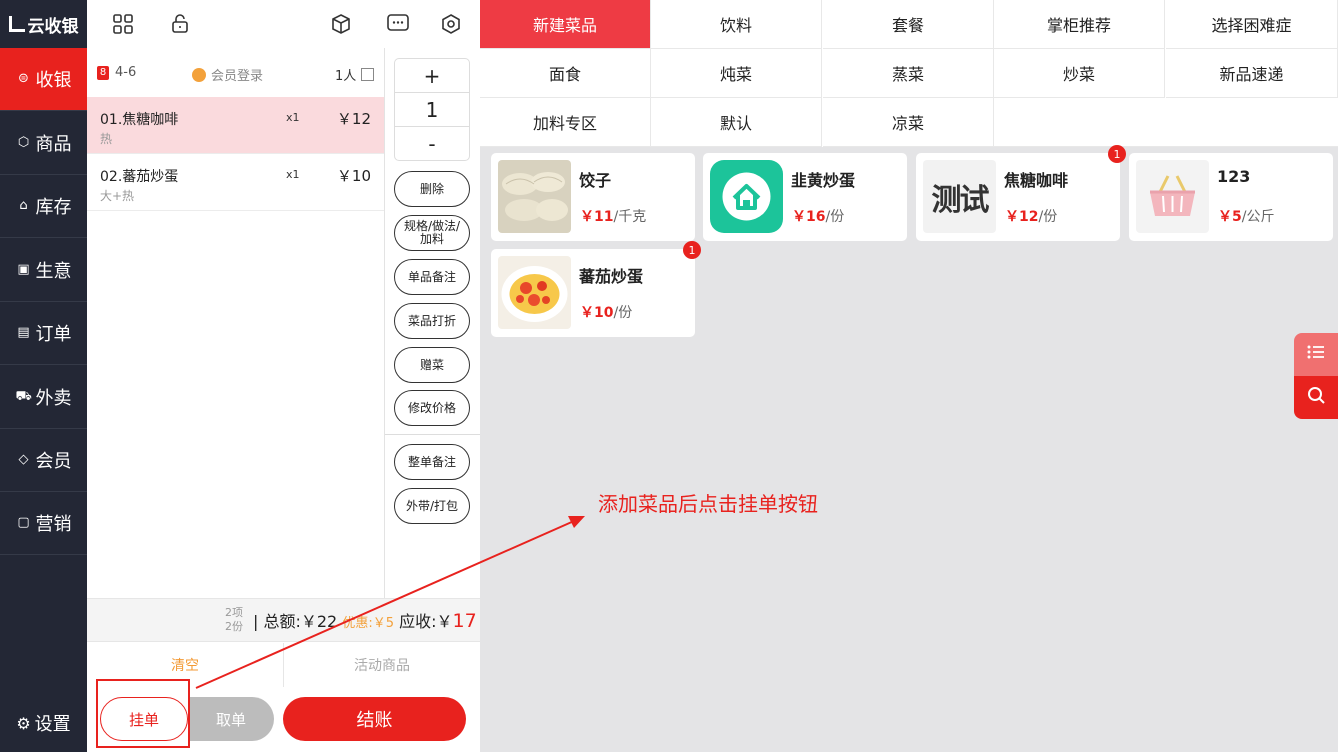 Image resolution: width=1338 pixels, height=752 pixels. Describe the element at coordinates (390, 602) in the screenshot. I see `annotation-arrow` at that location.